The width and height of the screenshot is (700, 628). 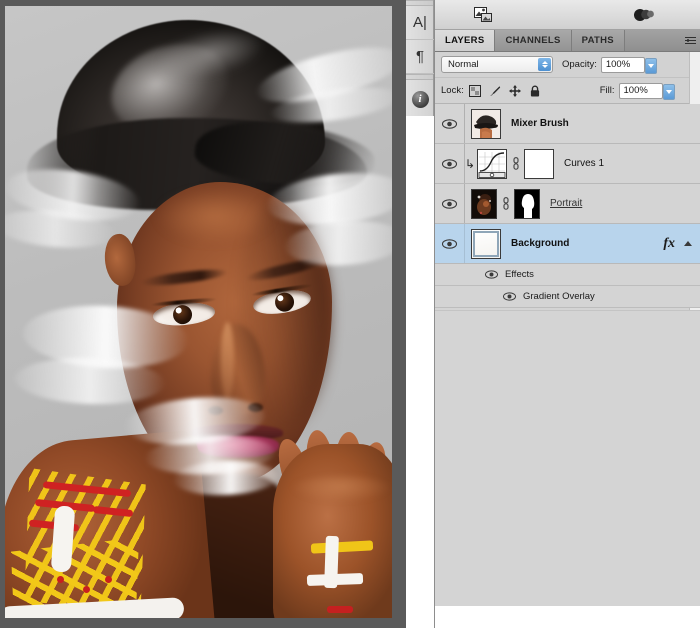 I want to click on paragraph-panel-icon: ¶, so click(x=420, y=57).